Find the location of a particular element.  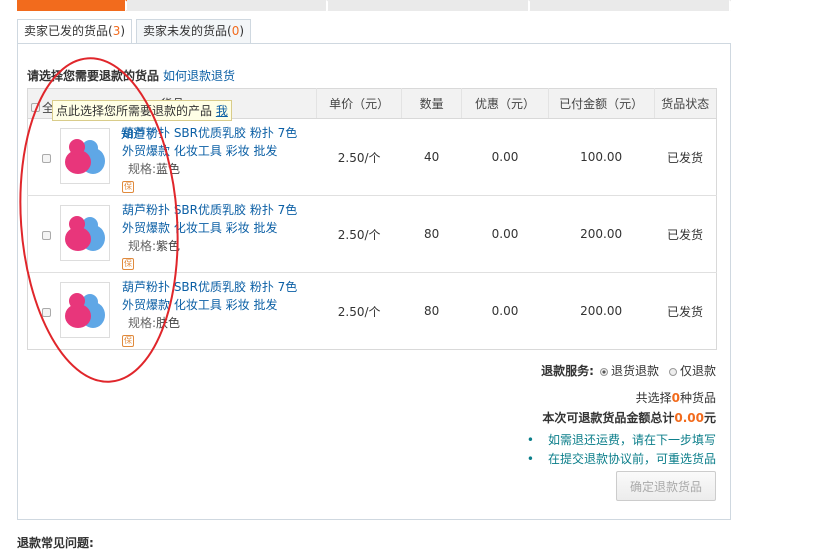

refund-service: 退款服务: 退货退款 仅退款 is located at coordinates (628, 370).